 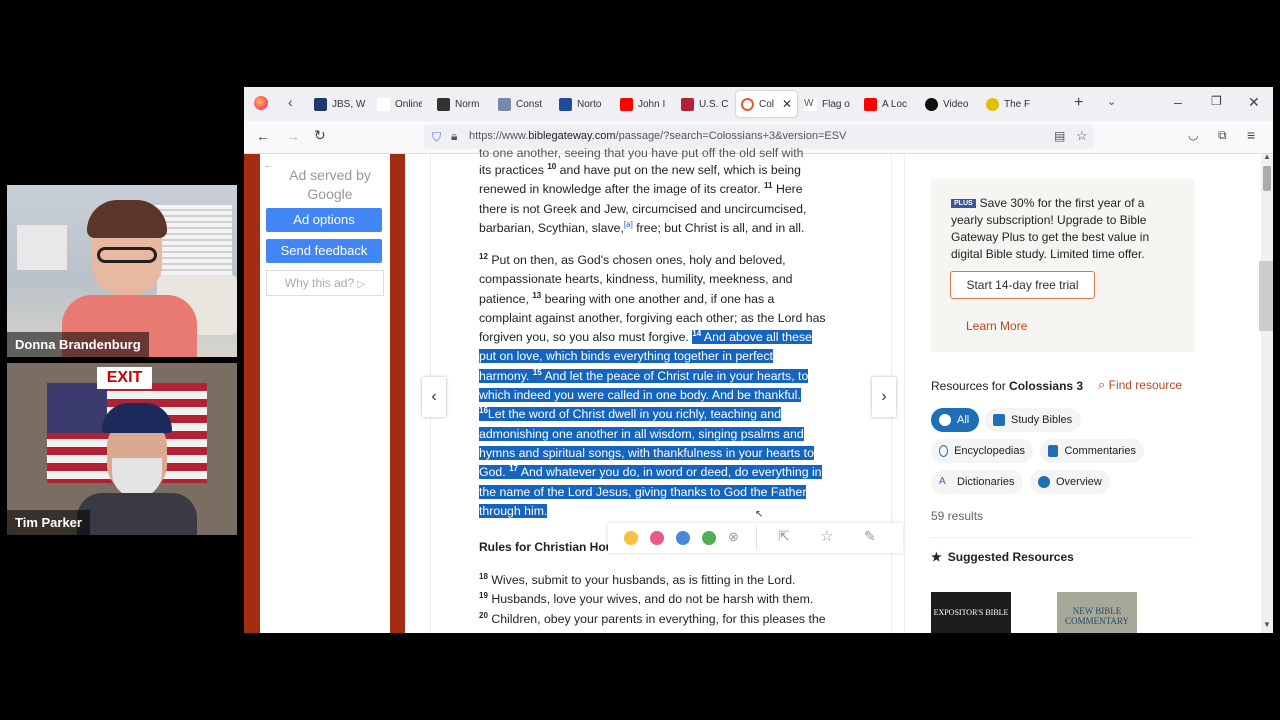 I want to click on tab-active: Col ✕, so click(x=766, y=104).